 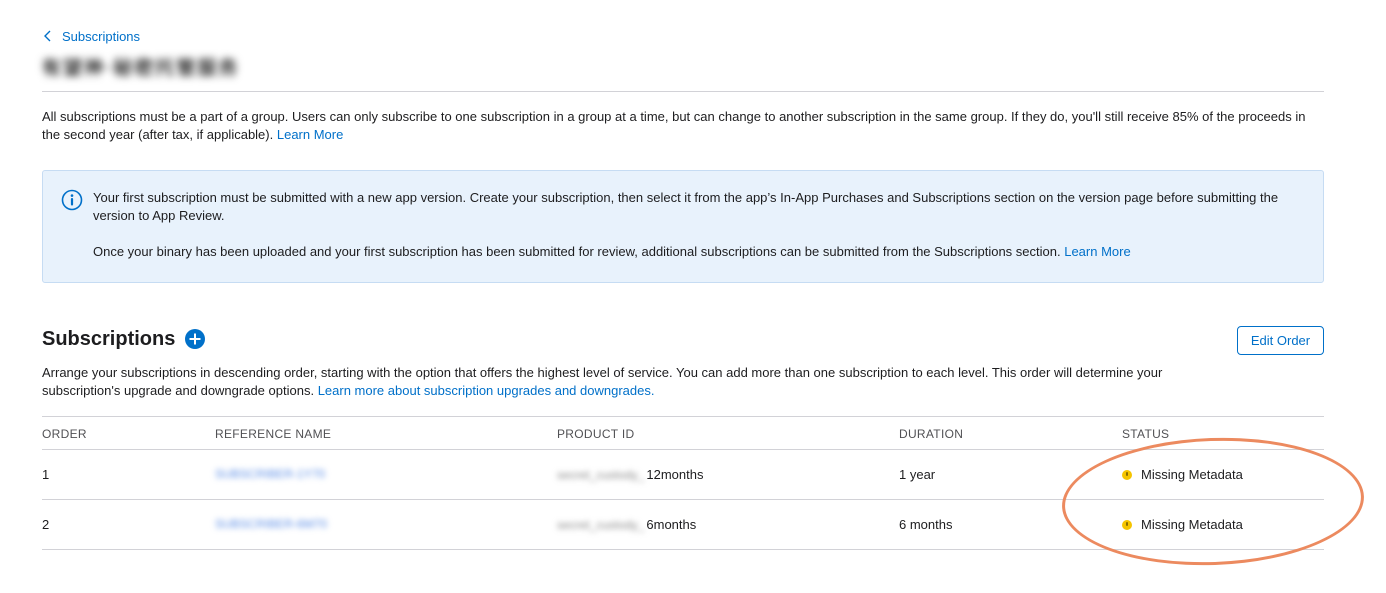 What do you see at coordinates (141, 68) in the screenshot?
I see `group-title: 有望神·秘密托管服务` at bounding box center [141, 68].